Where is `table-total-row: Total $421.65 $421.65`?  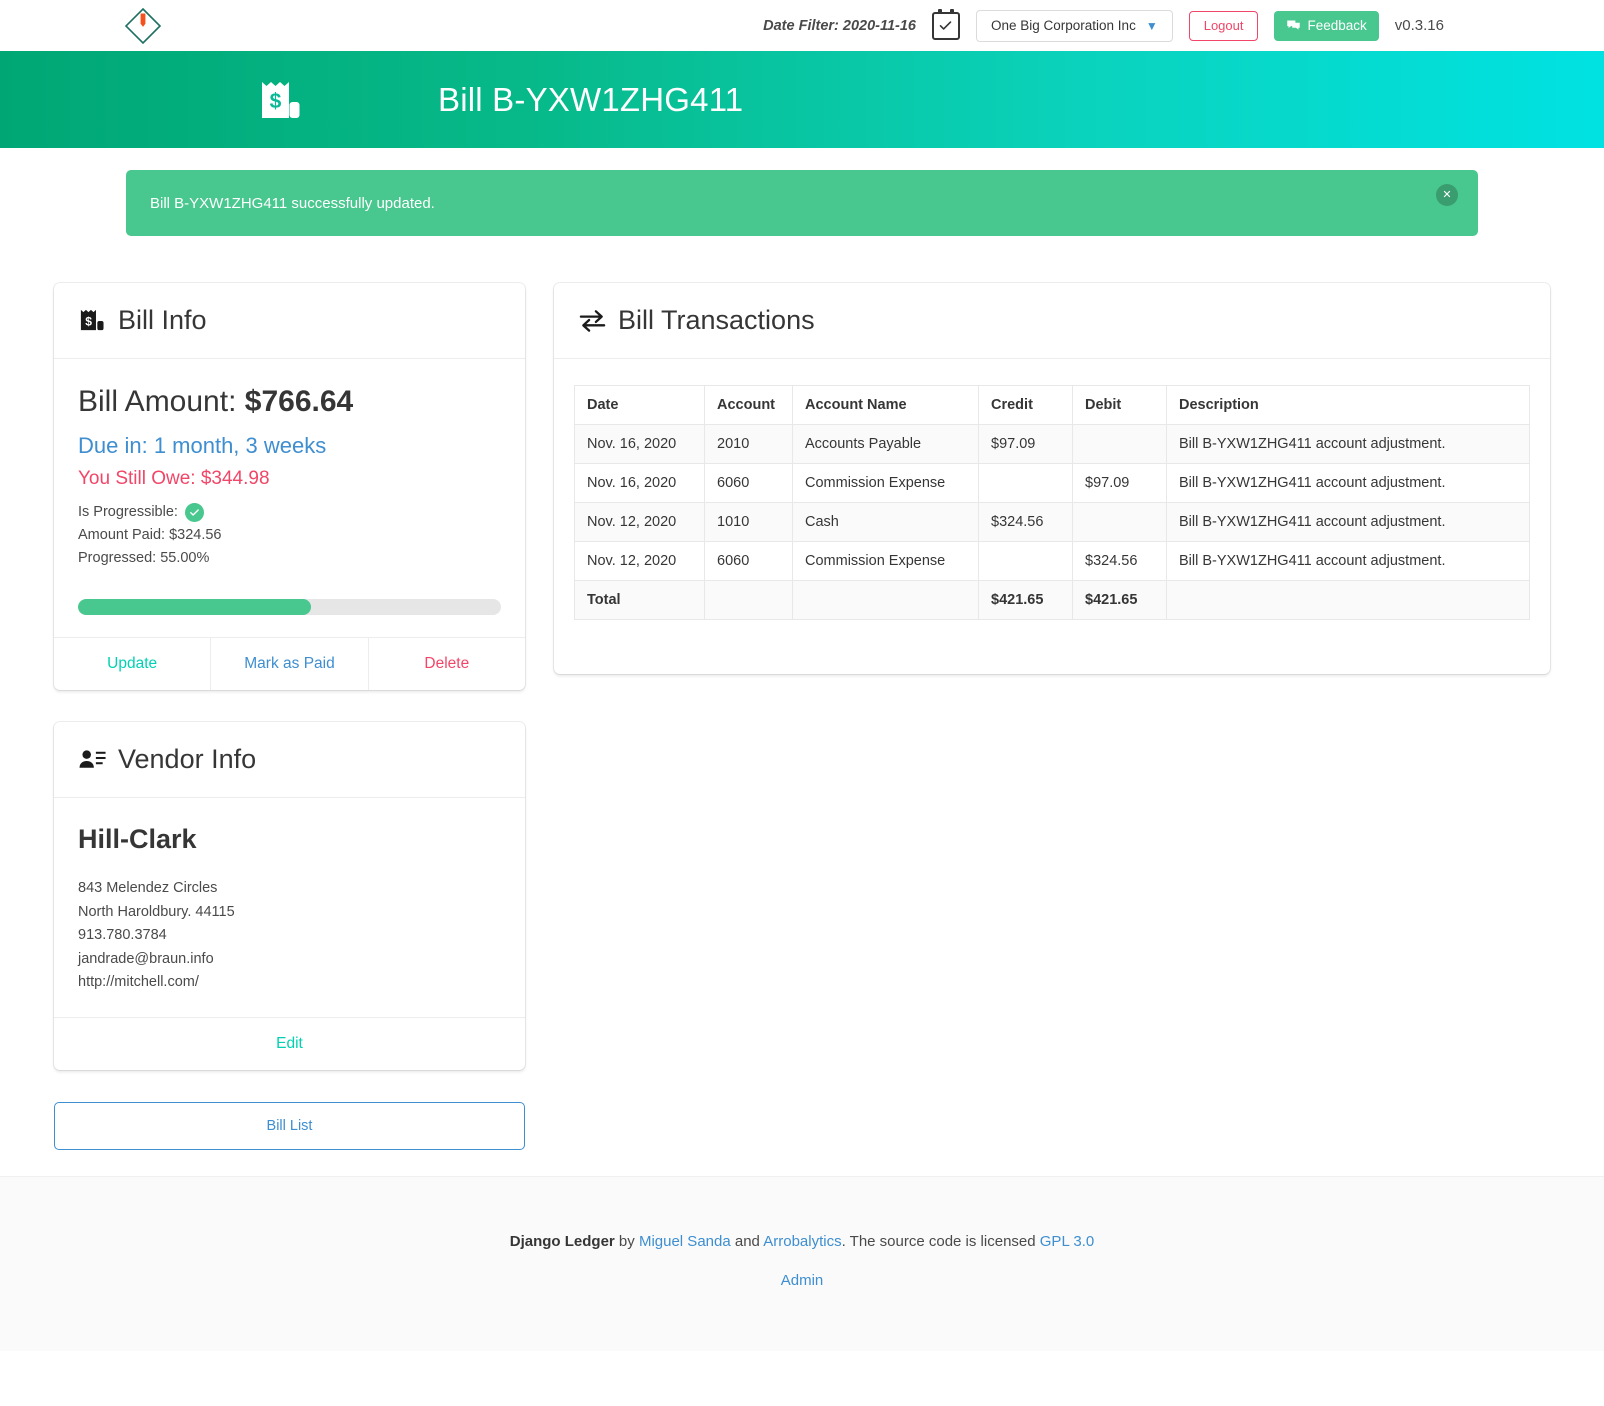
table-total-row: Total $421.65 $421.65 is located at coordinates (1052, 600).